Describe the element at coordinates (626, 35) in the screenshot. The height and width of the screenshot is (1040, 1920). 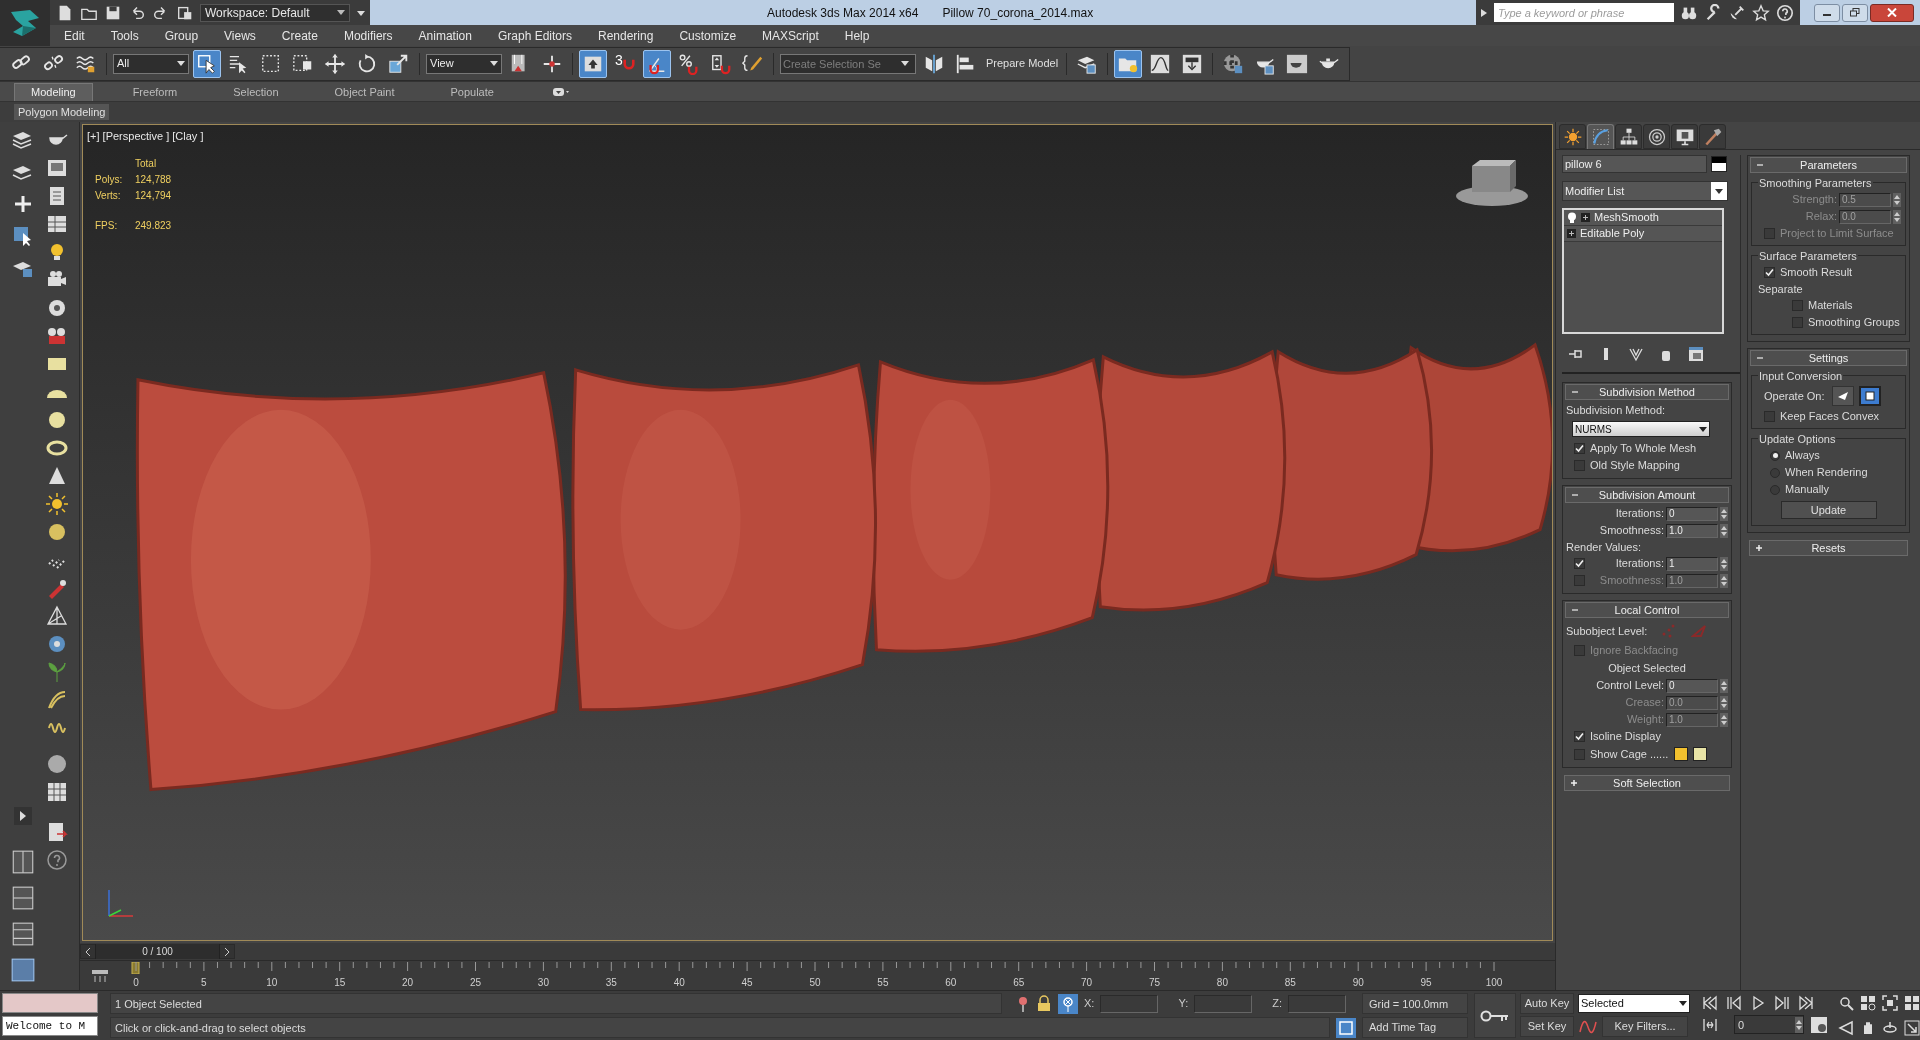
I see `menu-item: Rendering` at that location.